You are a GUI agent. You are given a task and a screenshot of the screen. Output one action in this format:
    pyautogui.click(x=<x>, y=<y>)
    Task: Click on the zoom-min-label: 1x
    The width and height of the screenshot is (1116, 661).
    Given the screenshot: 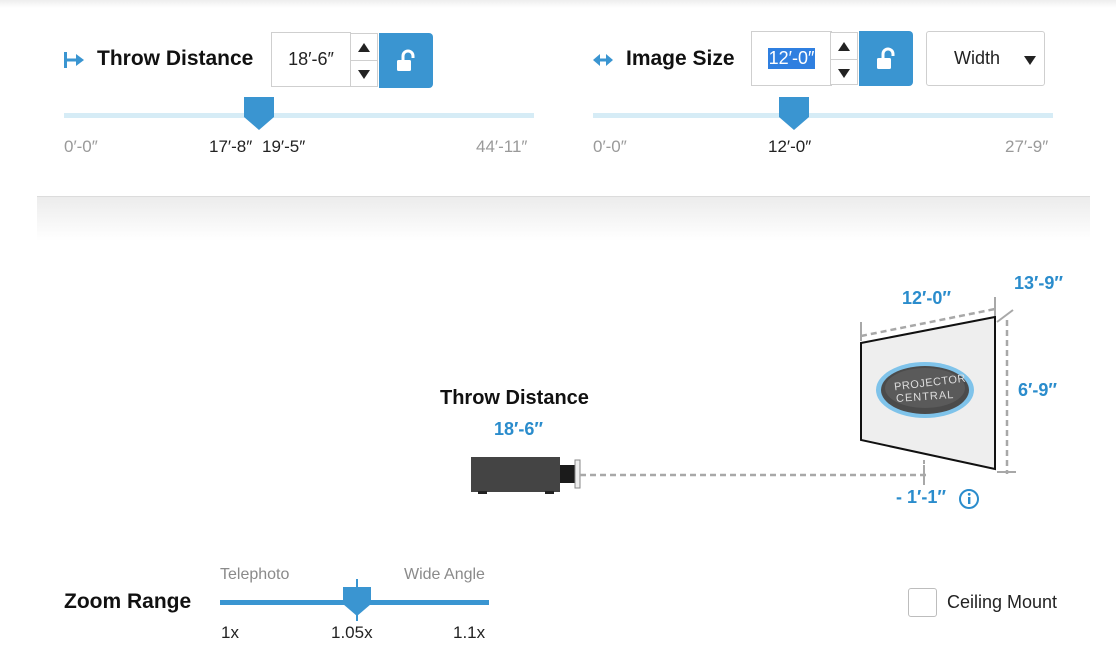 What is the action you would take?
    pyautogui.click(x=230, y=632)
    